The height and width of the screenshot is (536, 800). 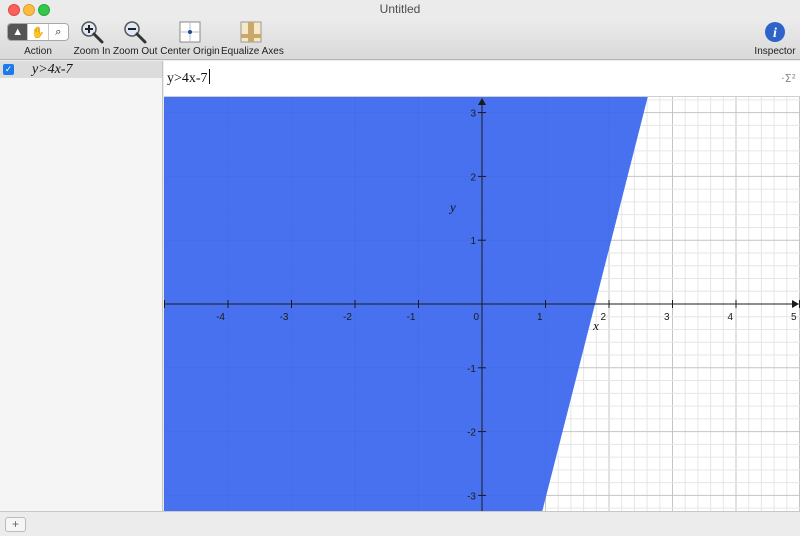 I want to click on x-tick-label: 1, so click(x=540, y=317).